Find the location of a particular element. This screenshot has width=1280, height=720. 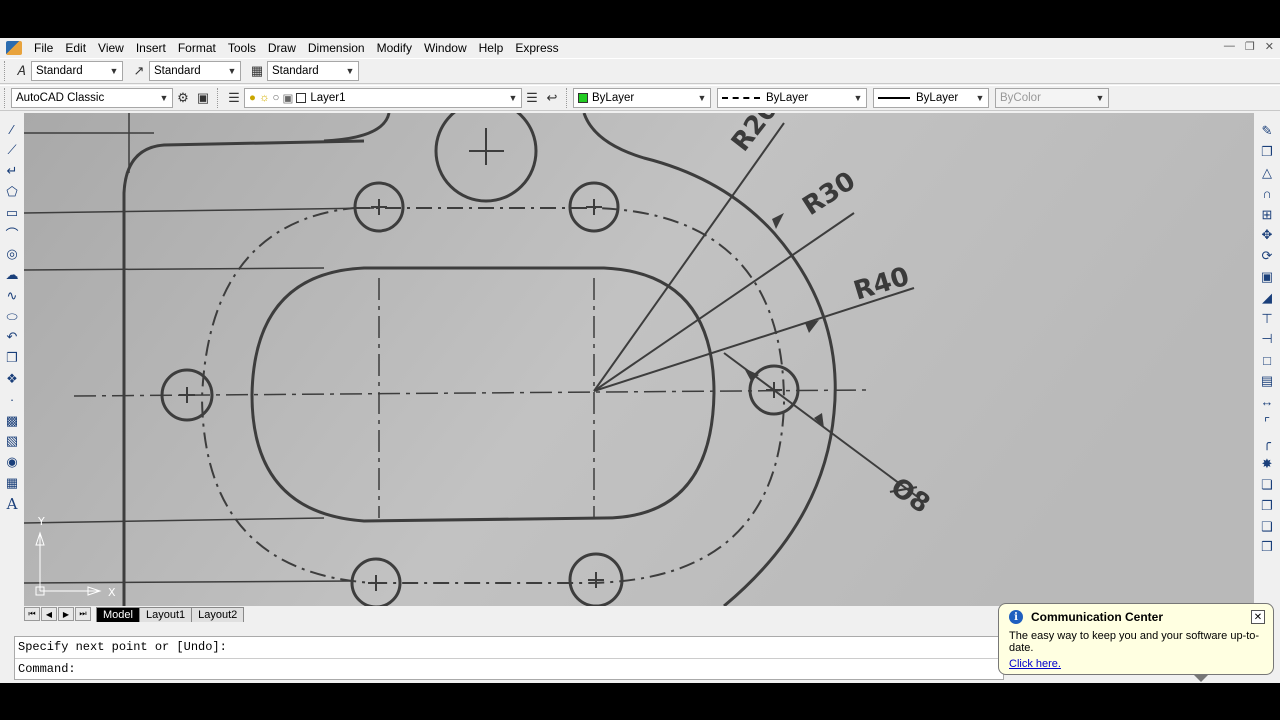

menu-view: View is located at coordinates (111, 48).